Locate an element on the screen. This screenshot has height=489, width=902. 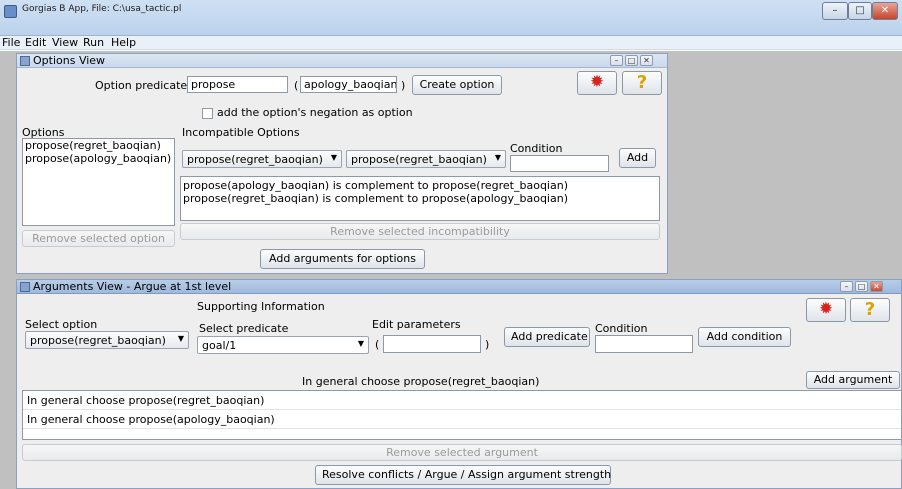
condition-input is located at coordinates (559, 163).